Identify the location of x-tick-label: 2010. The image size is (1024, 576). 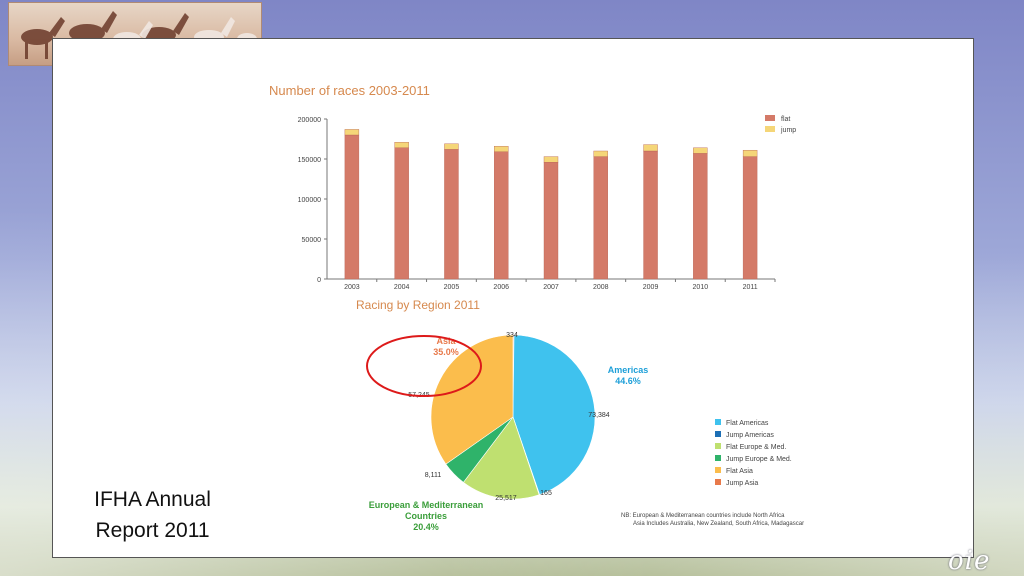
(701, 287).